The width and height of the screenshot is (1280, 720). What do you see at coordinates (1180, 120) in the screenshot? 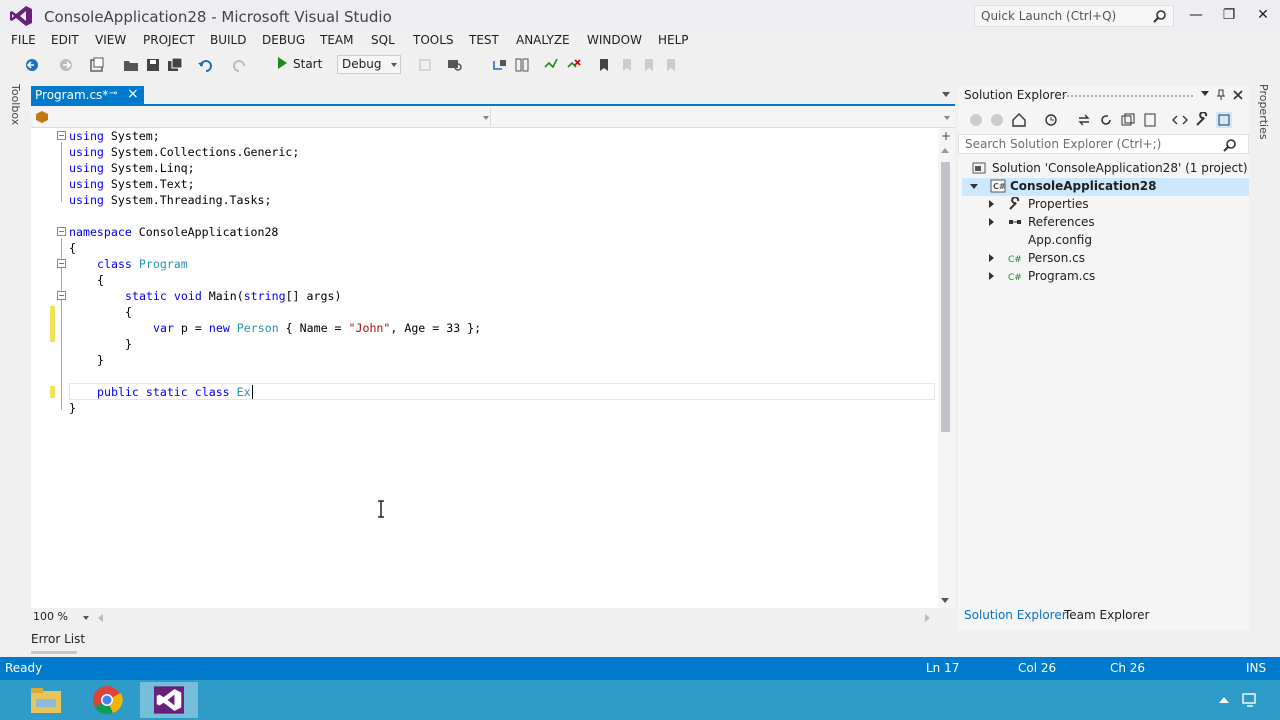
I see `view-code-icon` at bounding box center [1180, 120].